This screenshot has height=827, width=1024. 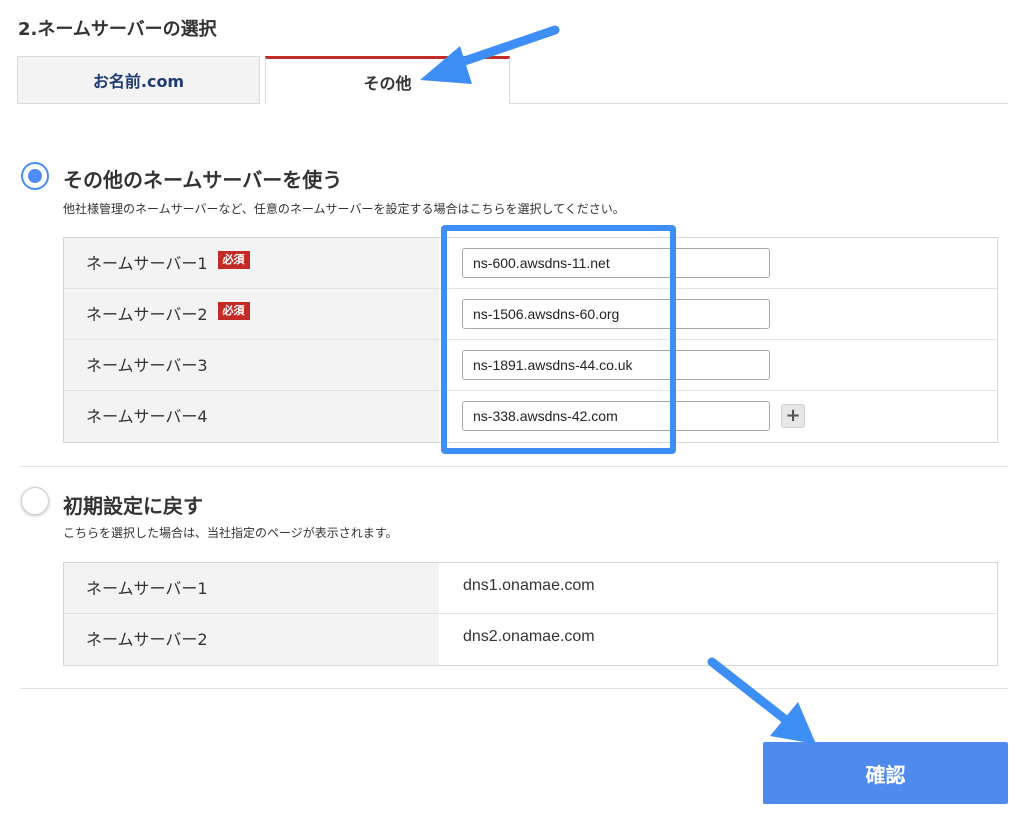 What do you see at coordinates (514, 466) in the screenshot?
I see `section-divider` at bounding box center [514, 466].